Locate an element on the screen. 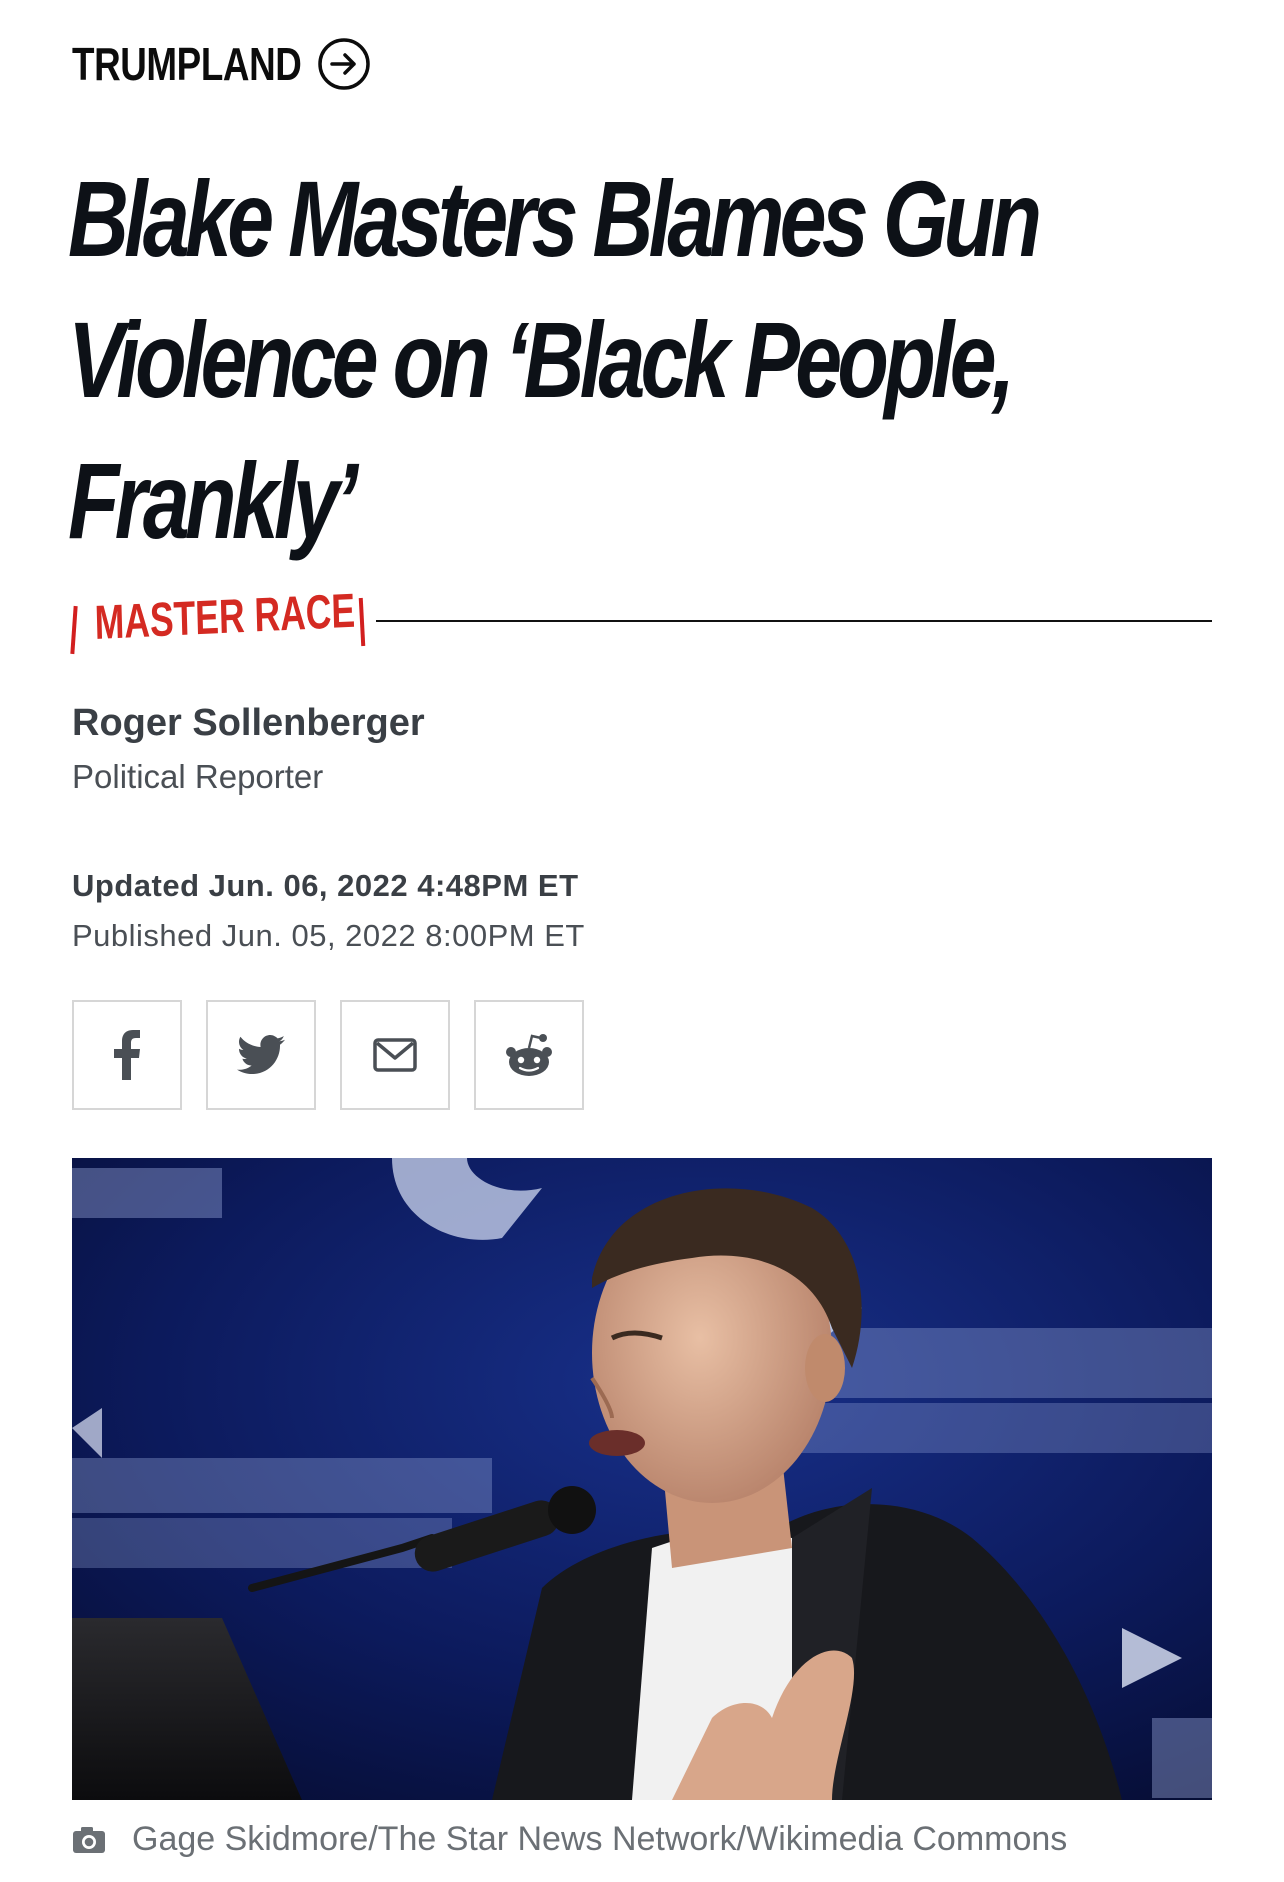 The width and height of the screenshot is (1284, 1882). email-icon is located at coordinates (395, 1055).